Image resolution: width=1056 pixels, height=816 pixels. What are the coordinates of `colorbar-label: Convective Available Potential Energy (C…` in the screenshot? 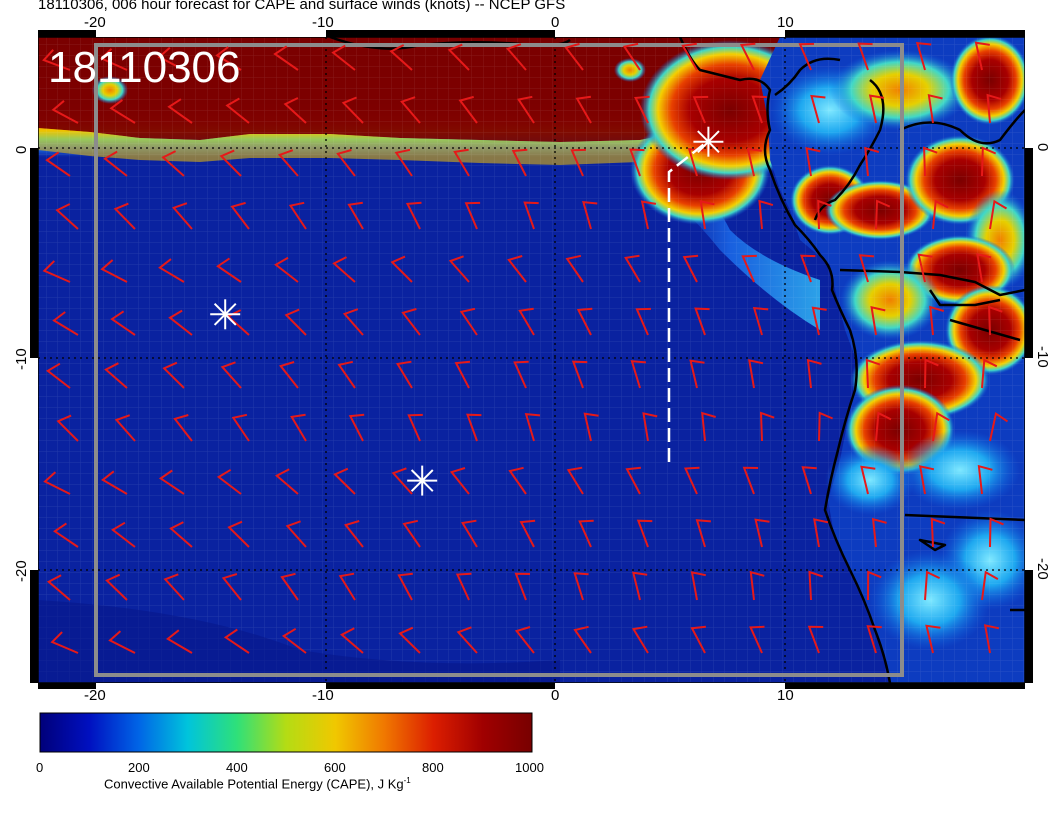 It's located at (257, 784).